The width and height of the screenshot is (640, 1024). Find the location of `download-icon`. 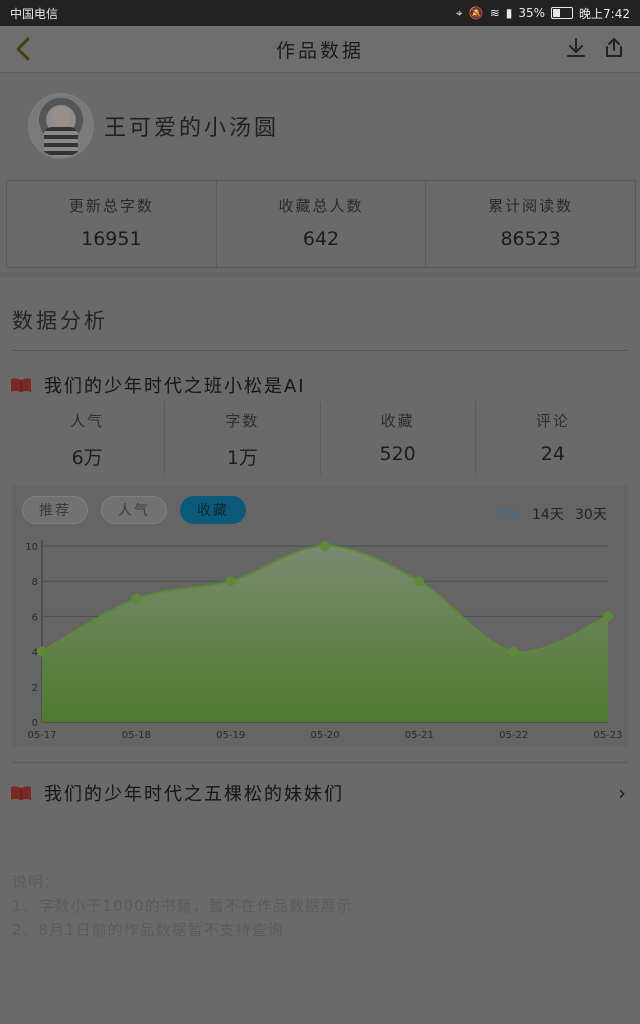

download-icon is located at coordinates (576, 48).